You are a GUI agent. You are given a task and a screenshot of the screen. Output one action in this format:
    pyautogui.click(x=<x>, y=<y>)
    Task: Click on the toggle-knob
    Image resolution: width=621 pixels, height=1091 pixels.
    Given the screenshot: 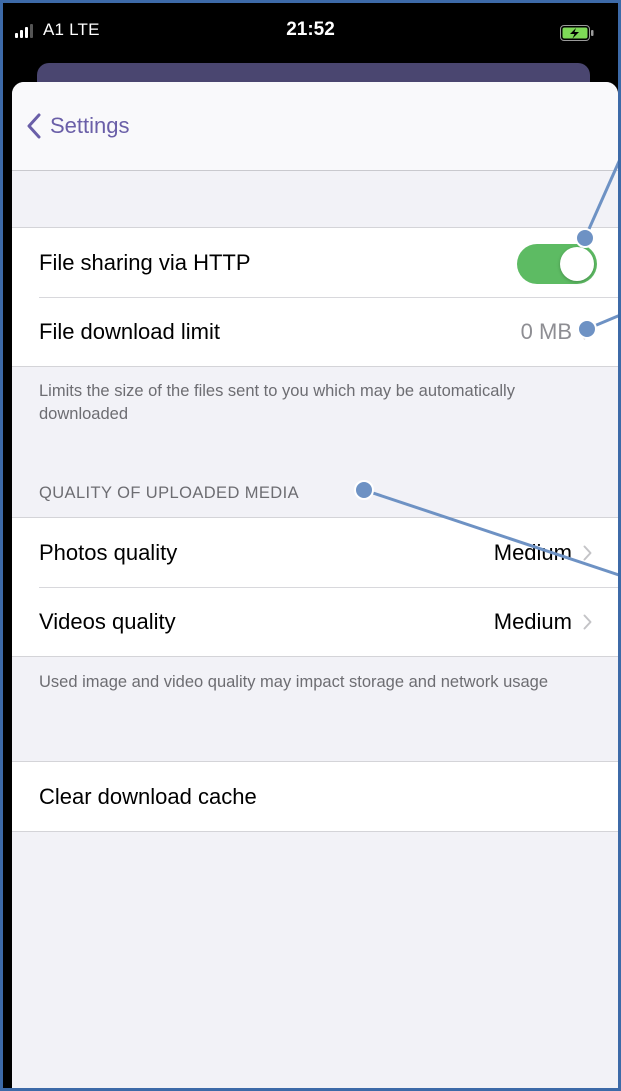 What is the action you would take?
    pyautogui.click(x=577, y=264)
    